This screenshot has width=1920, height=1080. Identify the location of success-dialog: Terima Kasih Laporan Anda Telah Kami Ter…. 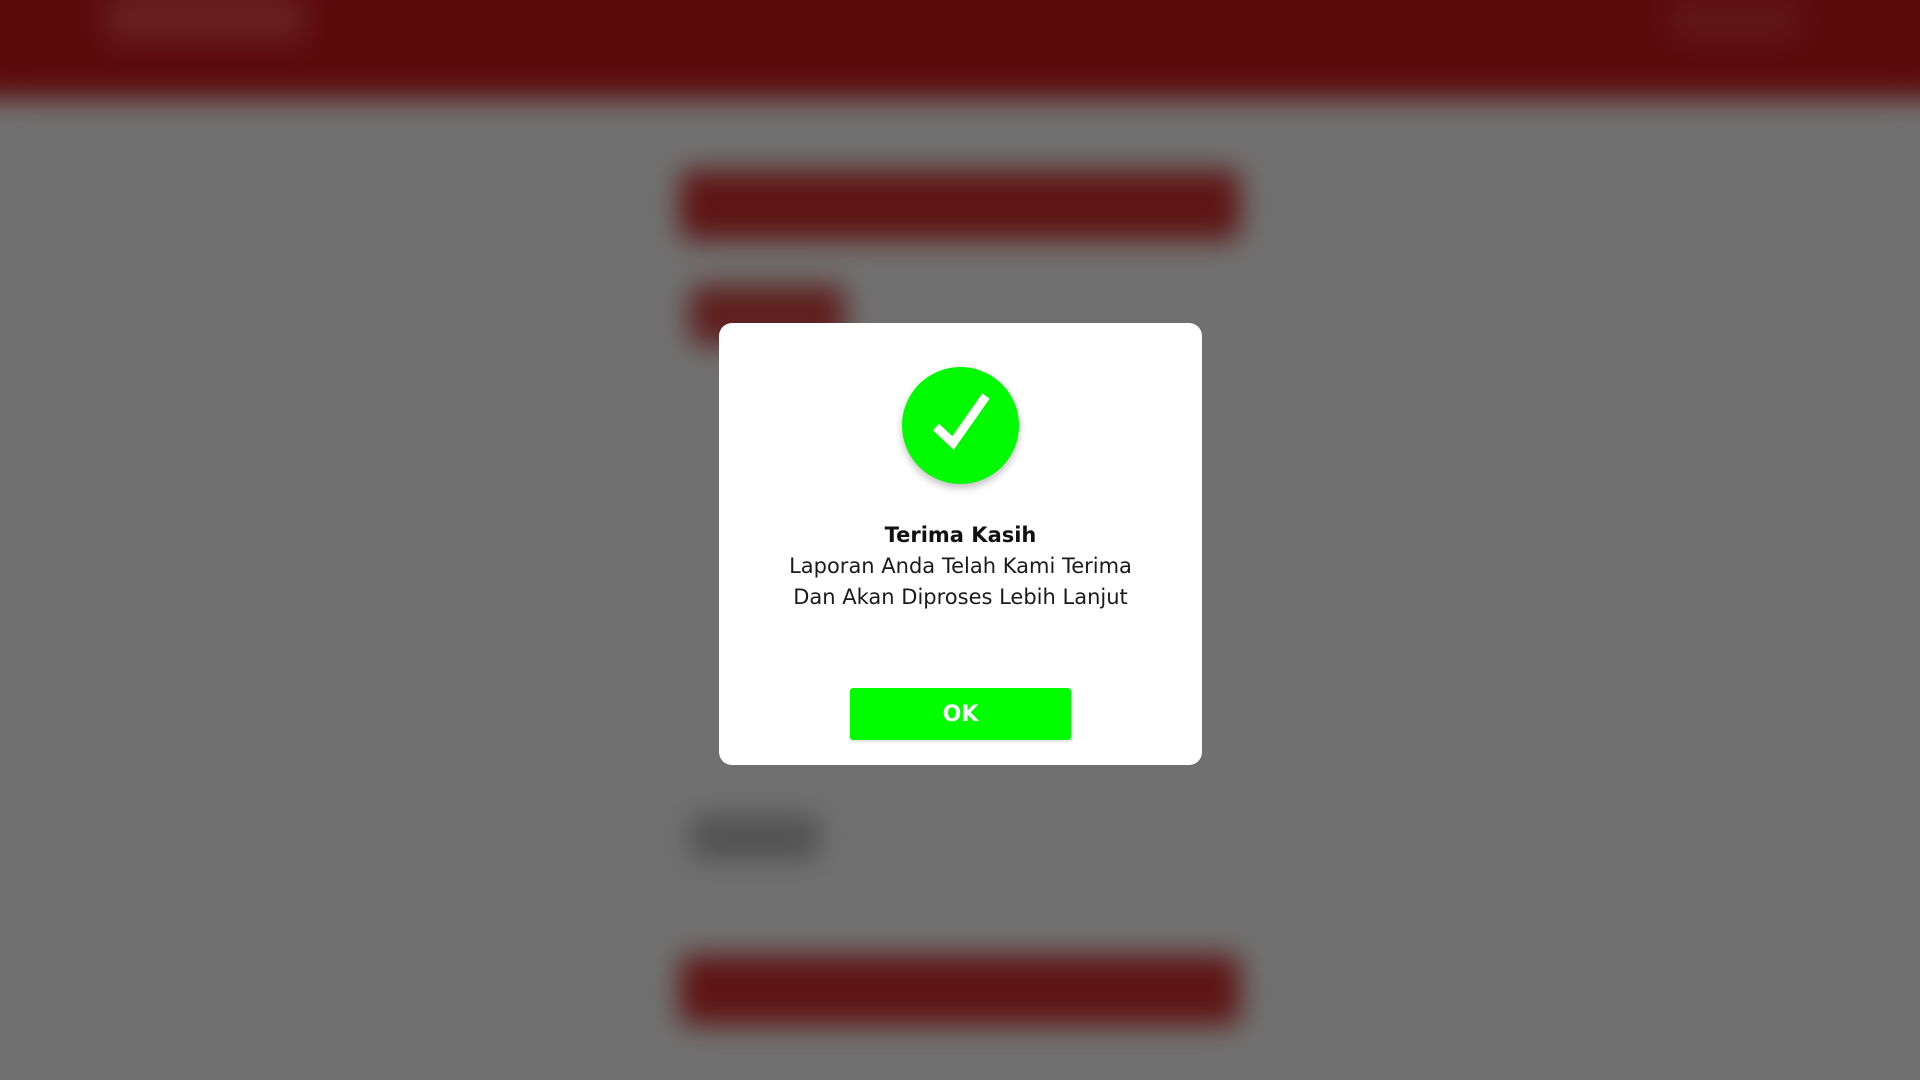
(960, 544).